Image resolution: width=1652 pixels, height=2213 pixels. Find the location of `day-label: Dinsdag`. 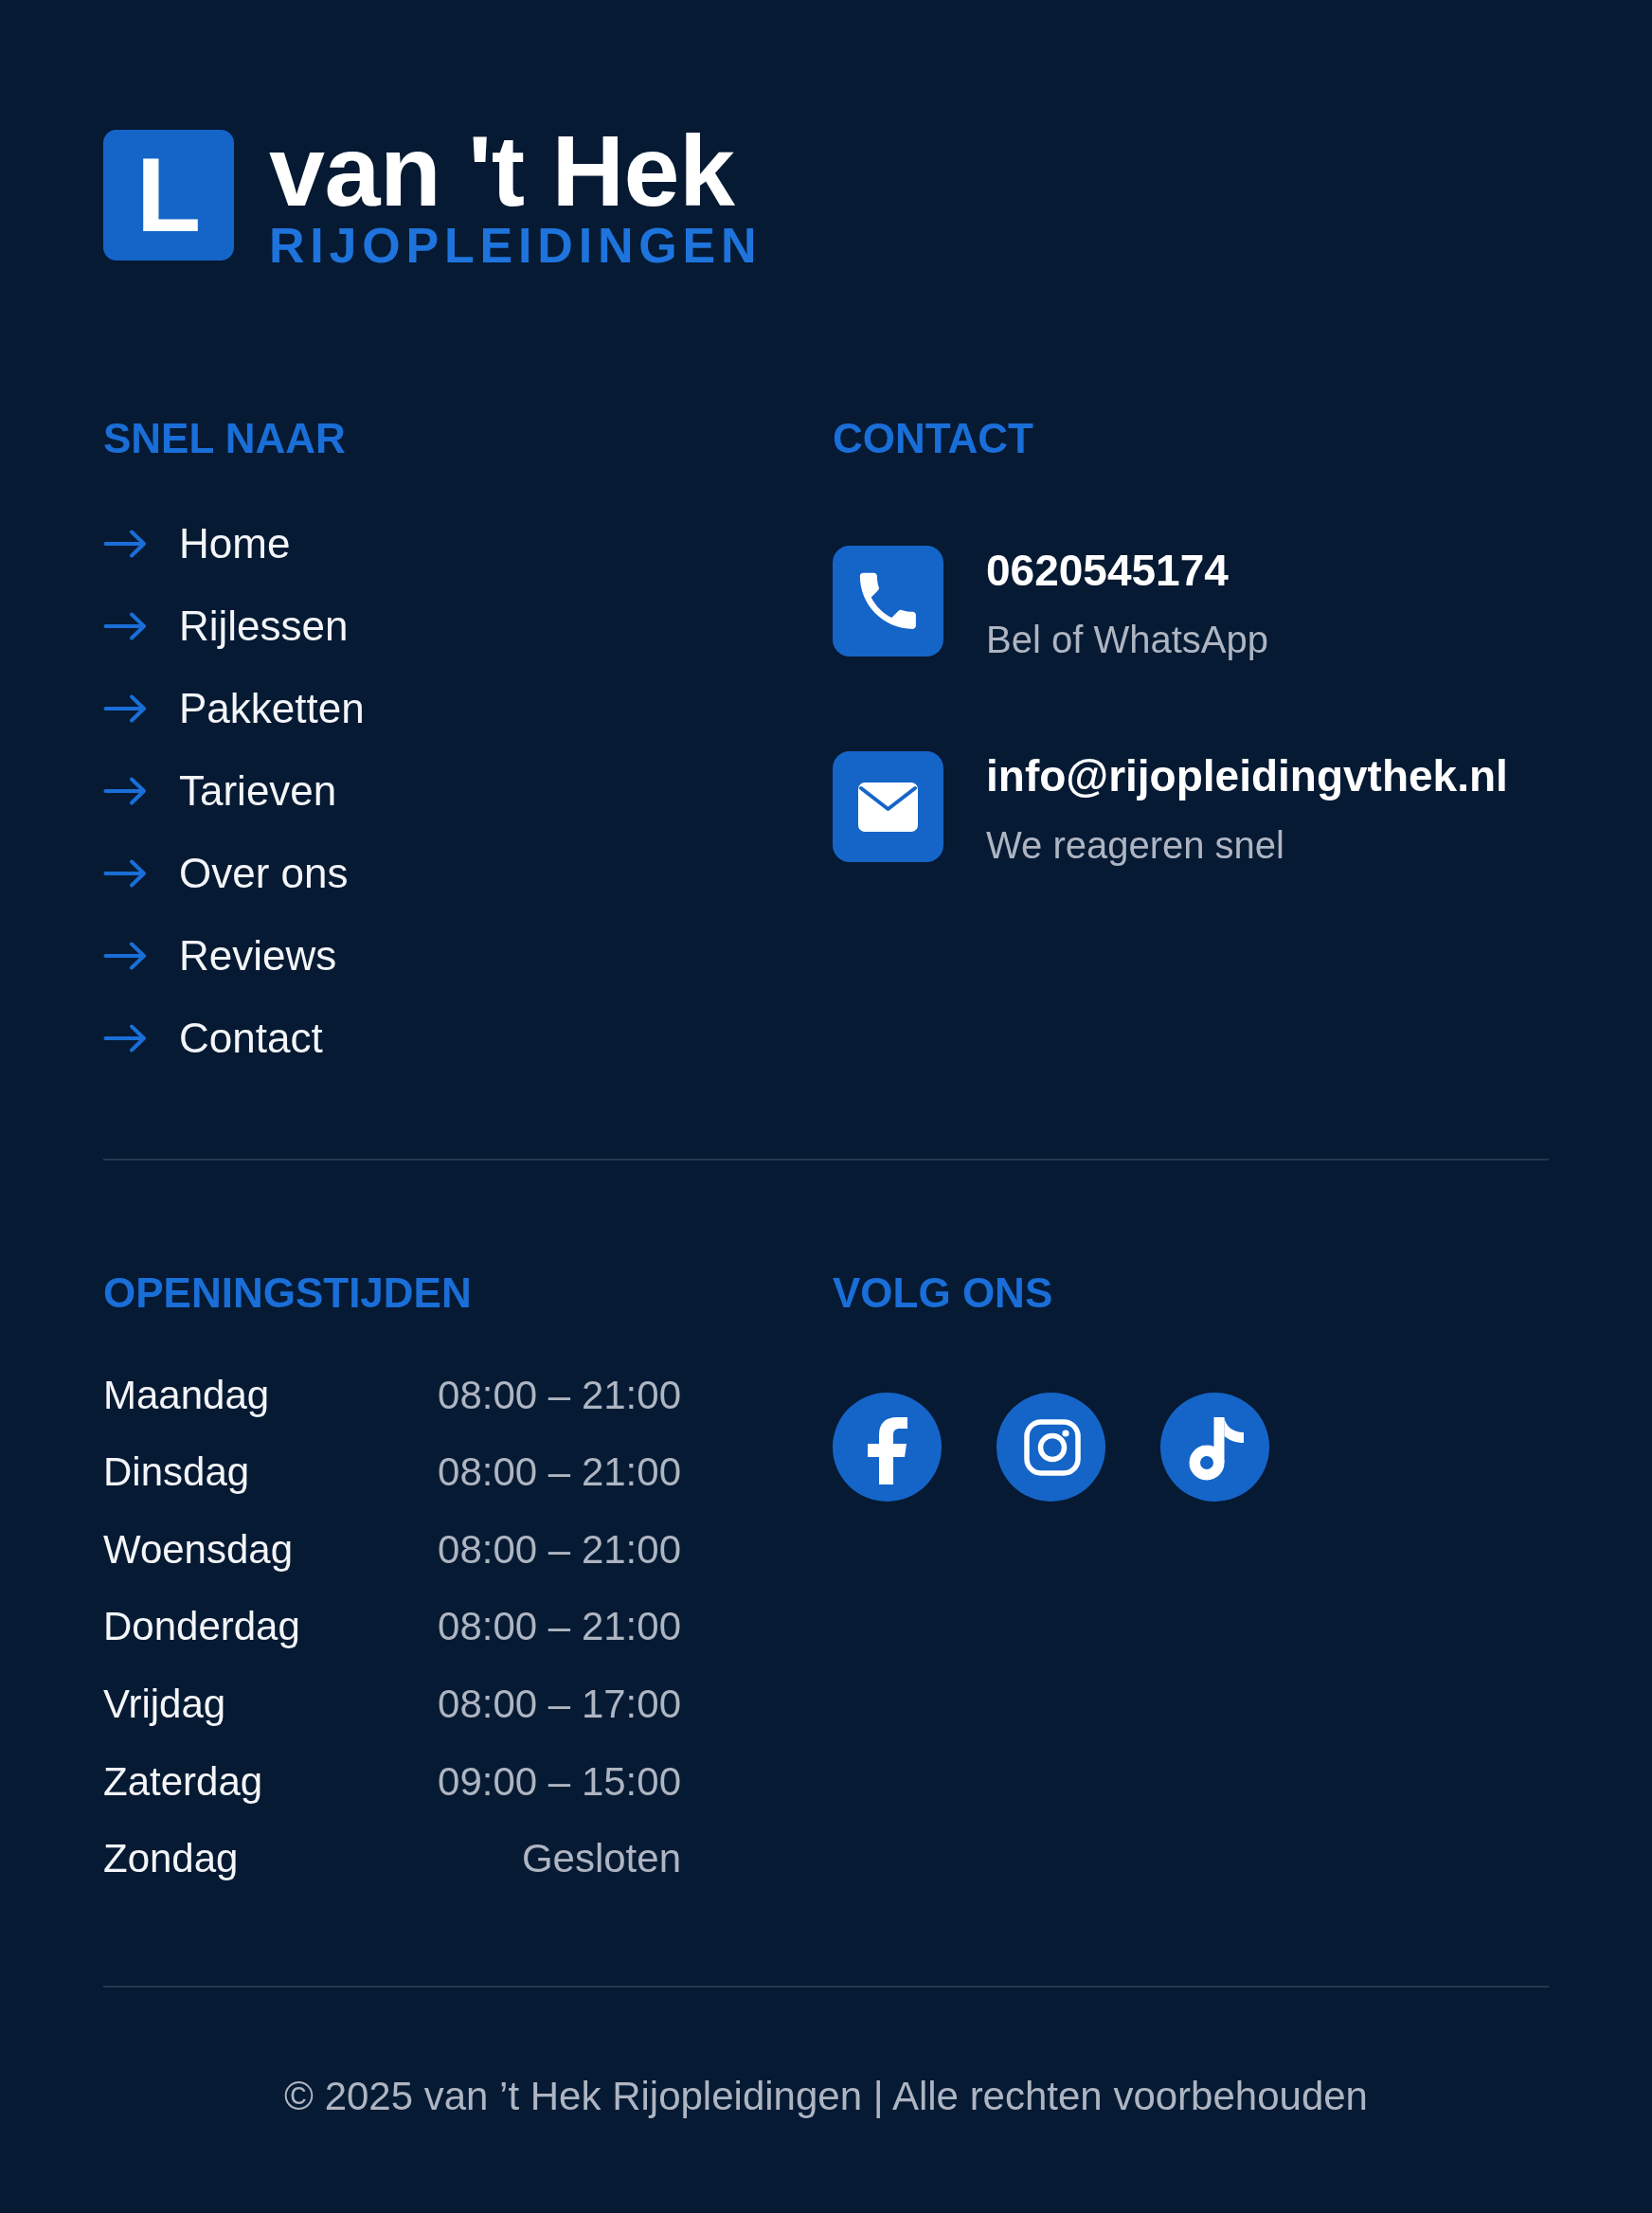

day-label: Dinsdag is located at coordinates (176, 1472).